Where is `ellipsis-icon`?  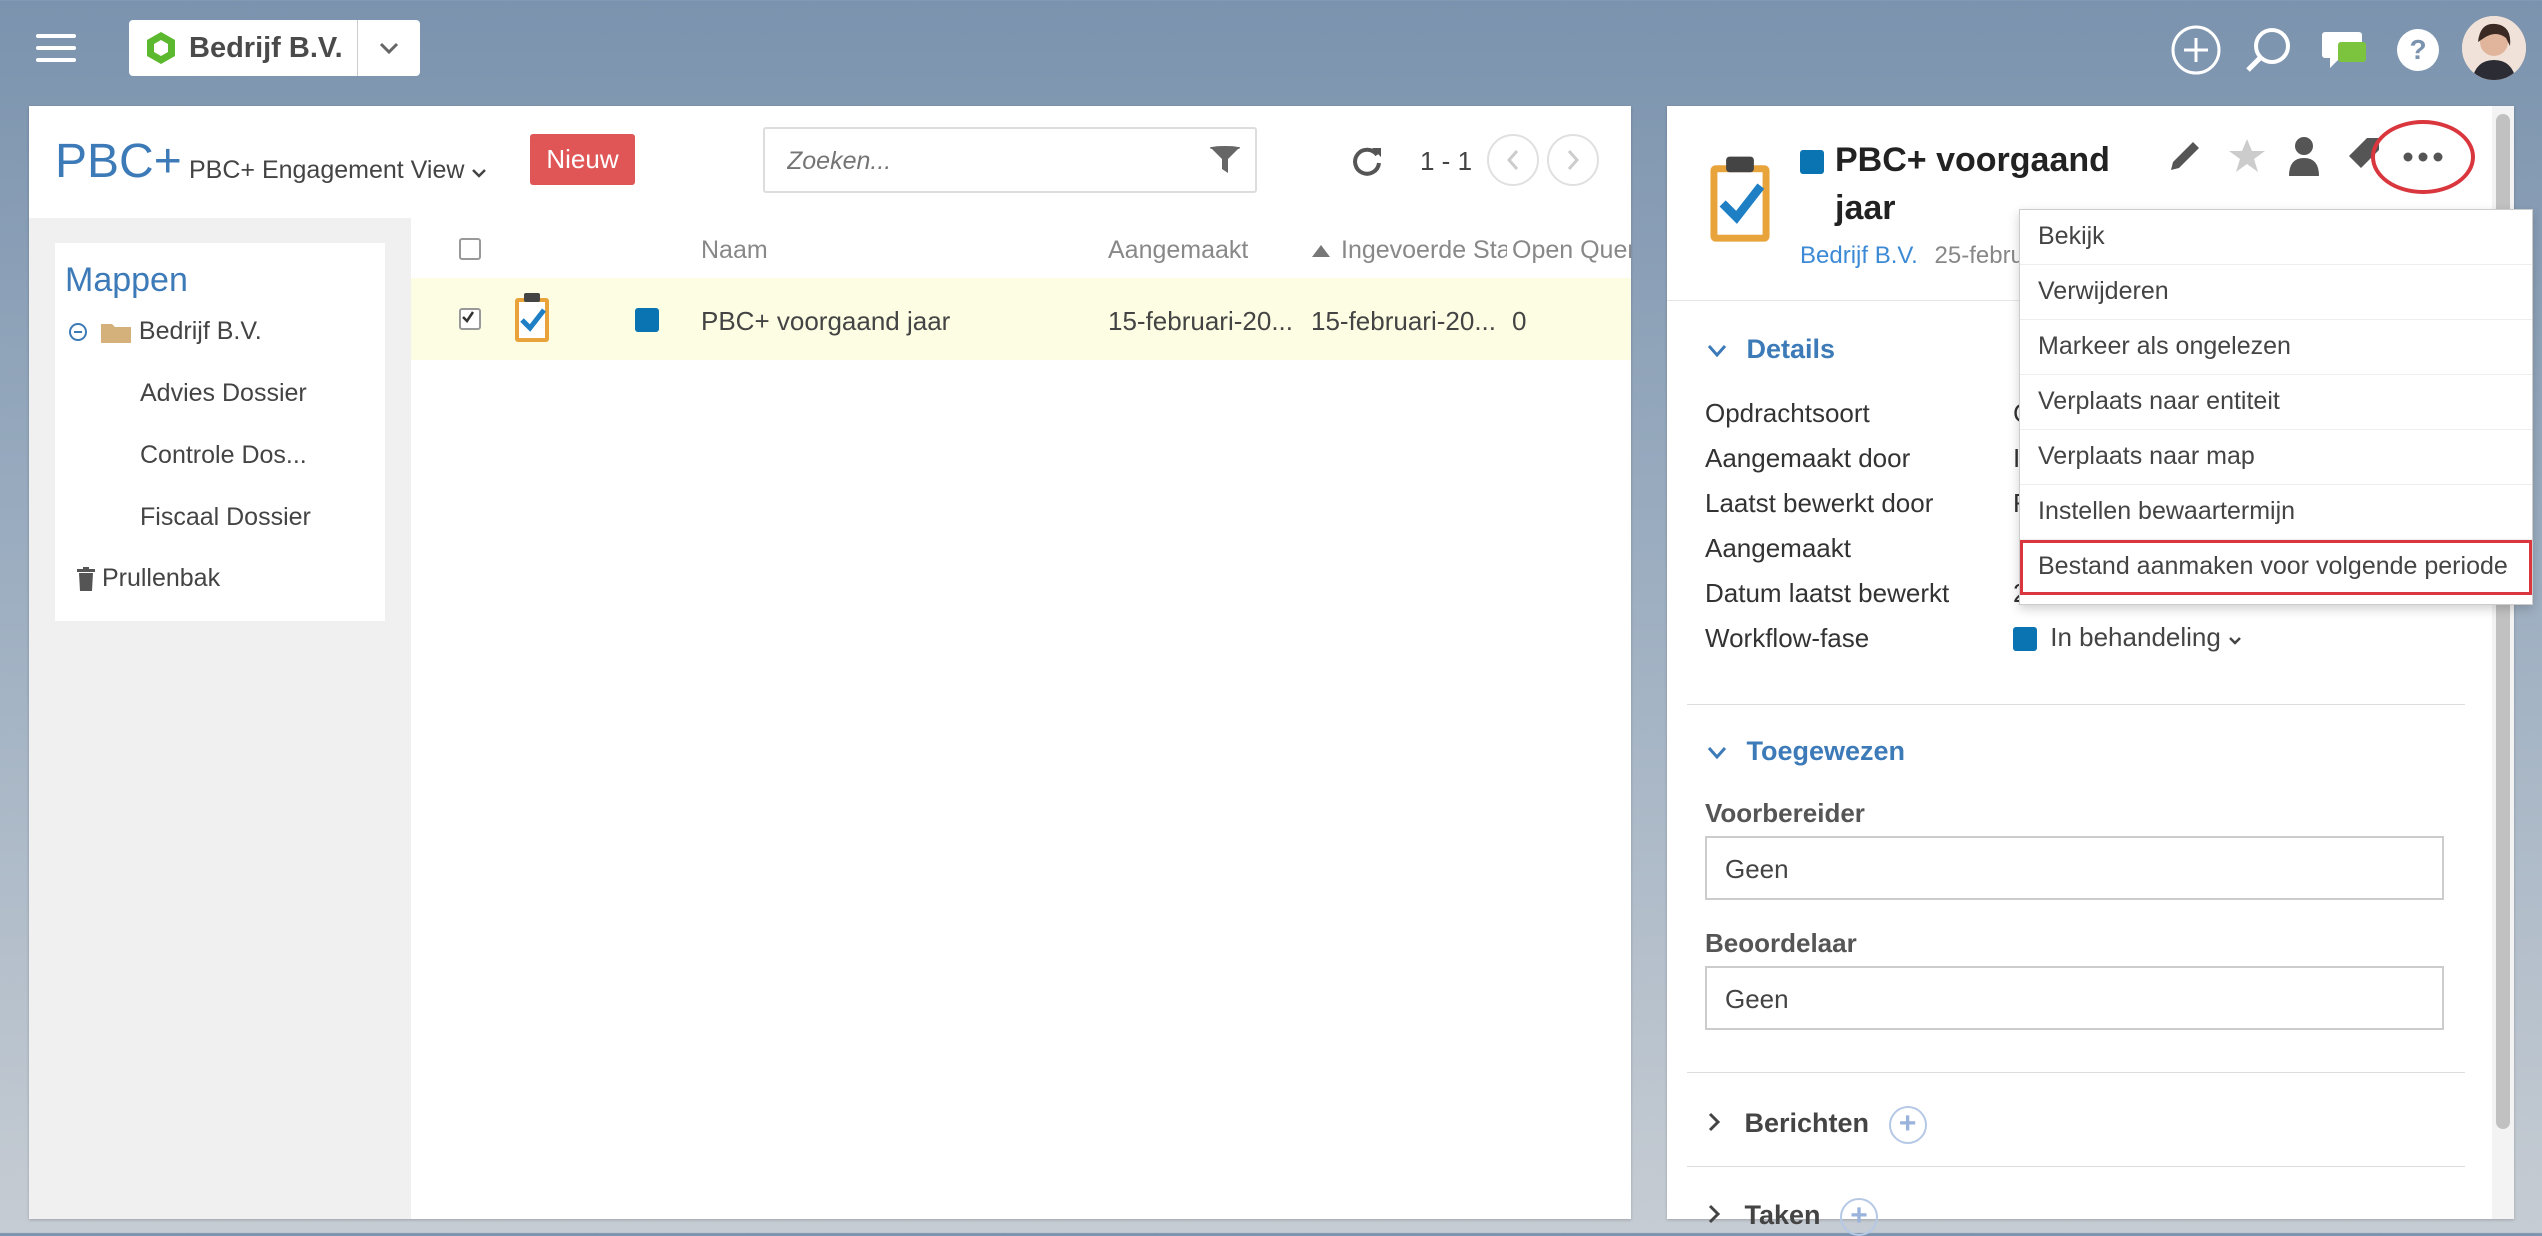 ellipsis-icon is located at coordinates (2423, 157).